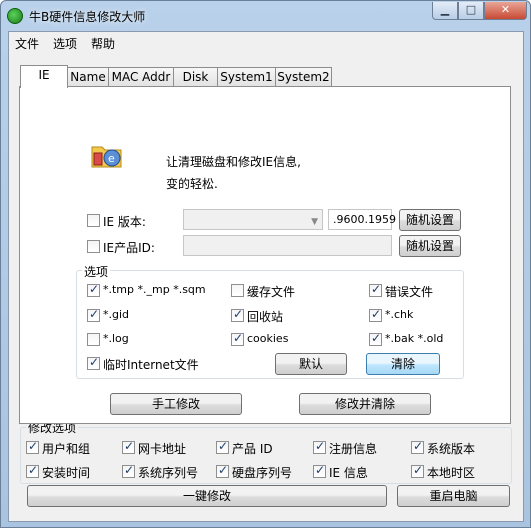  I want to click on option-bak-old-label: *.bak *.old, so click(414, 338).